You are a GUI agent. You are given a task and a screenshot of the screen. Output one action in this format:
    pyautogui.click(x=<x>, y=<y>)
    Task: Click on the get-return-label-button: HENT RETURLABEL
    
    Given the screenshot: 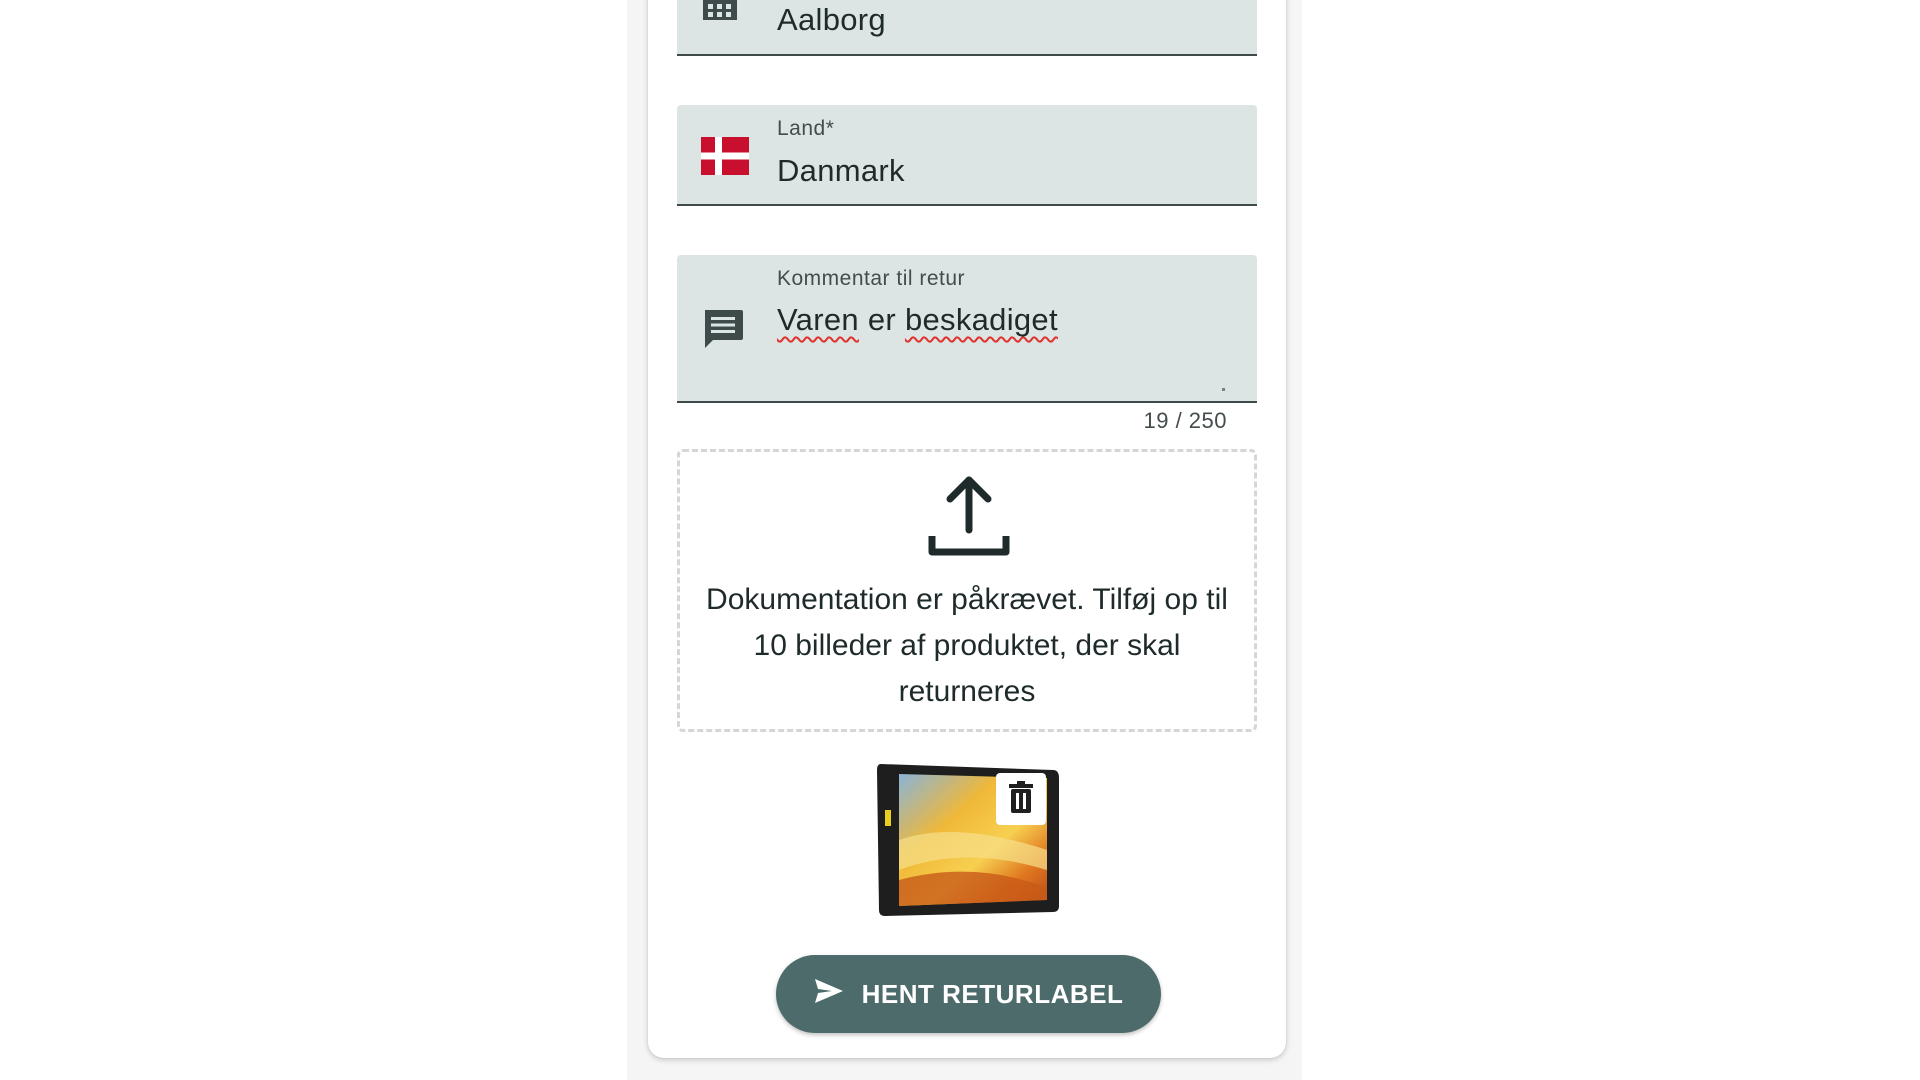 What is the action you would take?
    pyautogui.click(x=968, y=994)
    